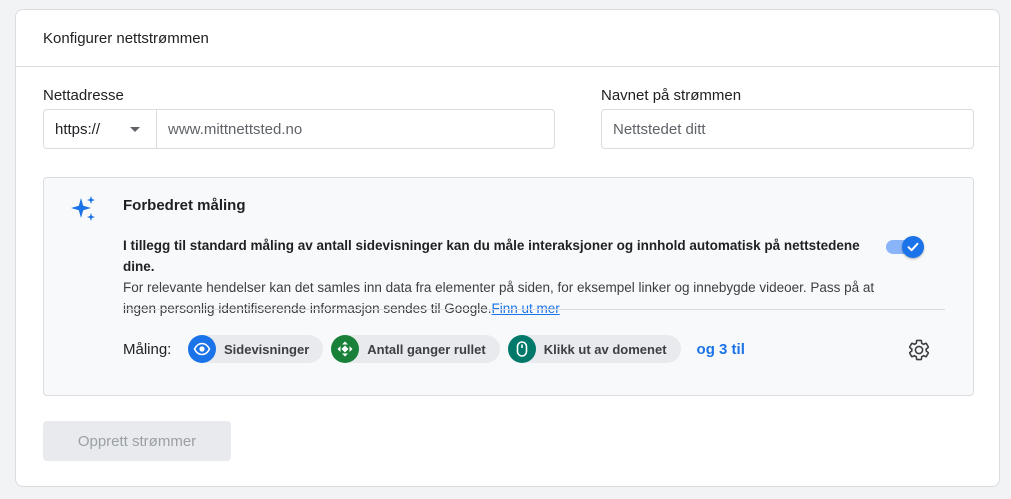 This screenshot has width=1011, height=499. I want to click on stream-name-field, so click(787, 129).